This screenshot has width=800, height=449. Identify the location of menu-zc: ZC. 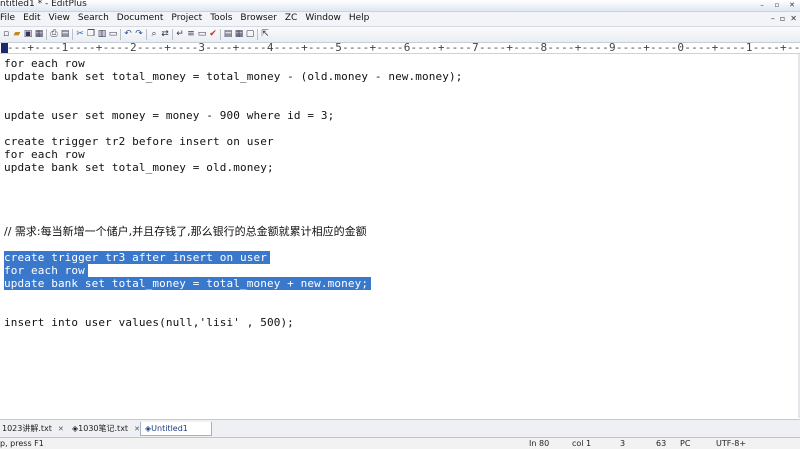
(291, 18).